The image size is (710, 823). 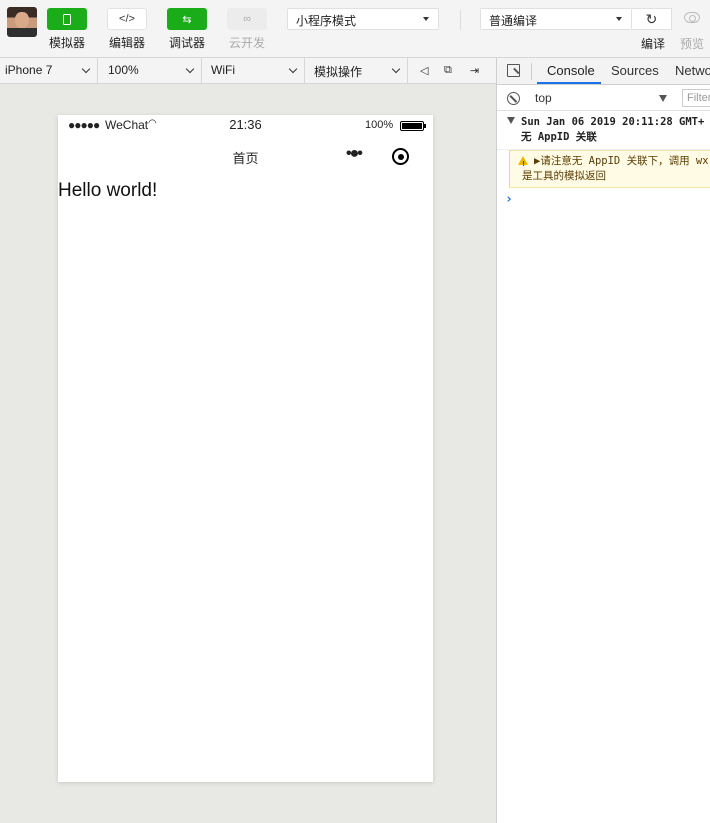 I want to click on device-select: iPhone 7, so click(x=49, y=71).